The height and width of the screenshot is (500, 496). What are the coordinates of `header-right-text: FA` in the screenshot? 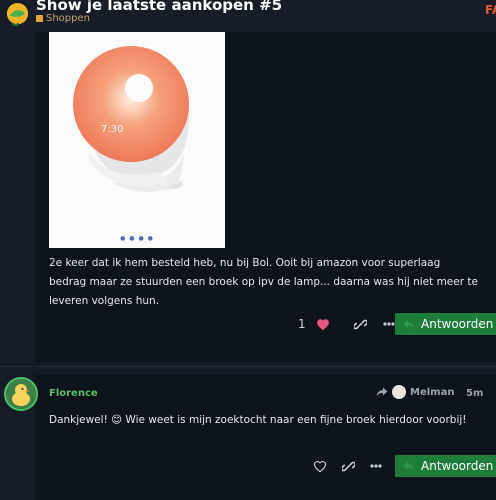 It's located at (490, 10).